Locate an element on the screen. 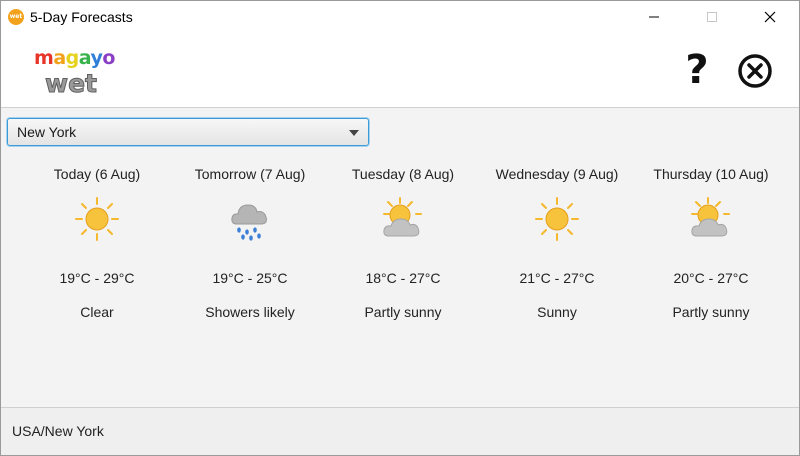  minimize-icon is located at coordinates (654, 16).